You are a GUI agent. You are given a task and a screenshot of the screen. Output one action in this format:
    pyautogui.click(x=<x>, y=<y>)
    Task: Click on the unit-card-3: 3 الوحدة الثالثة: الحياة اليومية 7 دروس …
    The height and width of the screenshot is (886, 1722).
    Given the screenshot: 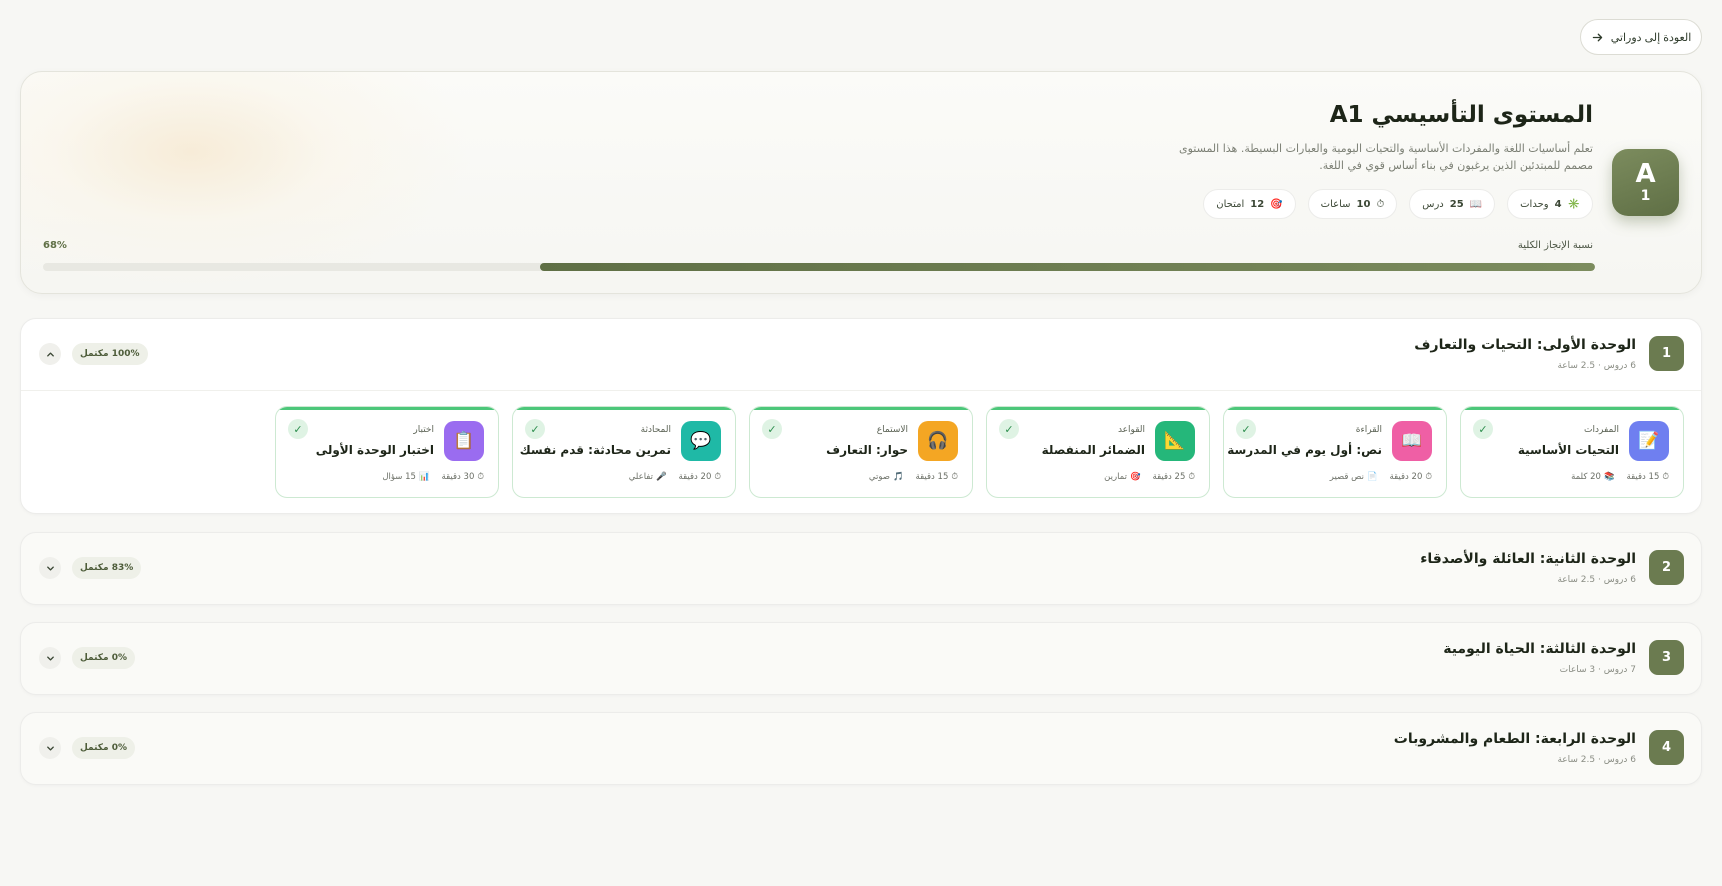 What is the action you would take?
    pyautogui.click(x=861, y=658)
    